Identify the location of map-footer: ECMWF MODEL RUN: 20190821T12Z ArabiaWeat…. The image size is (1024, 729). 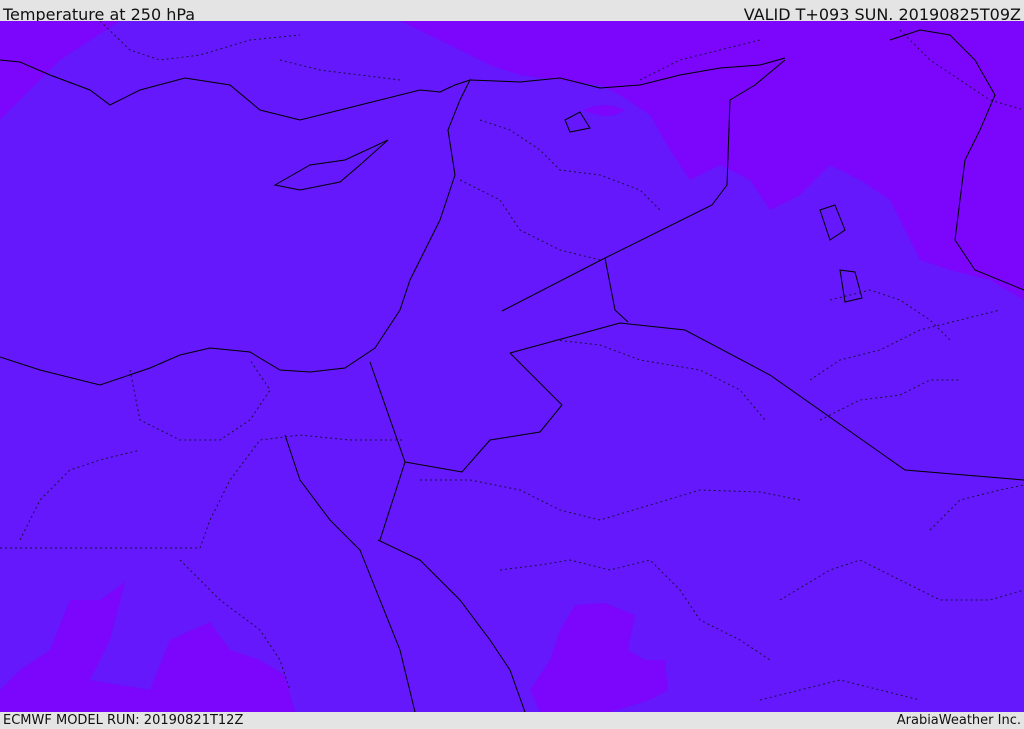
(512, 720).